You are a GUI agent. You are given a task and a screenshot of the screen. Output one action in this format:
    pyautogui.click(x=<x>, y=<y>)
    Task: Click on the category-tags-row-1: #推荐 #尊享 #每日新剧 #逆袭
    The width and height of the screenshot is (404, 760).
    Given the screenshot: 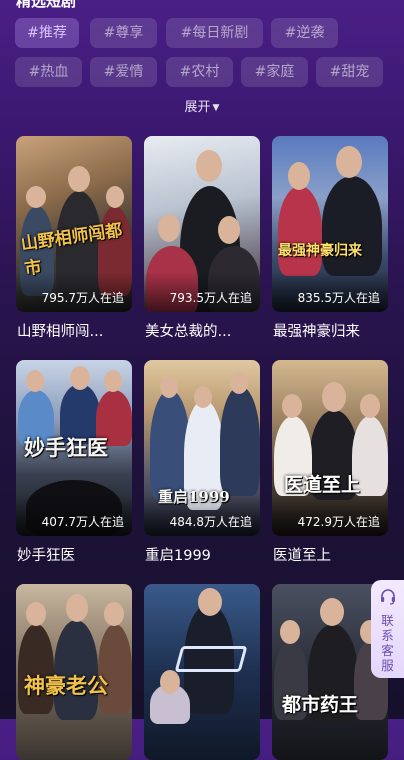 What is the action you would take?
    pyautogui.click(x=202, y=34)
    